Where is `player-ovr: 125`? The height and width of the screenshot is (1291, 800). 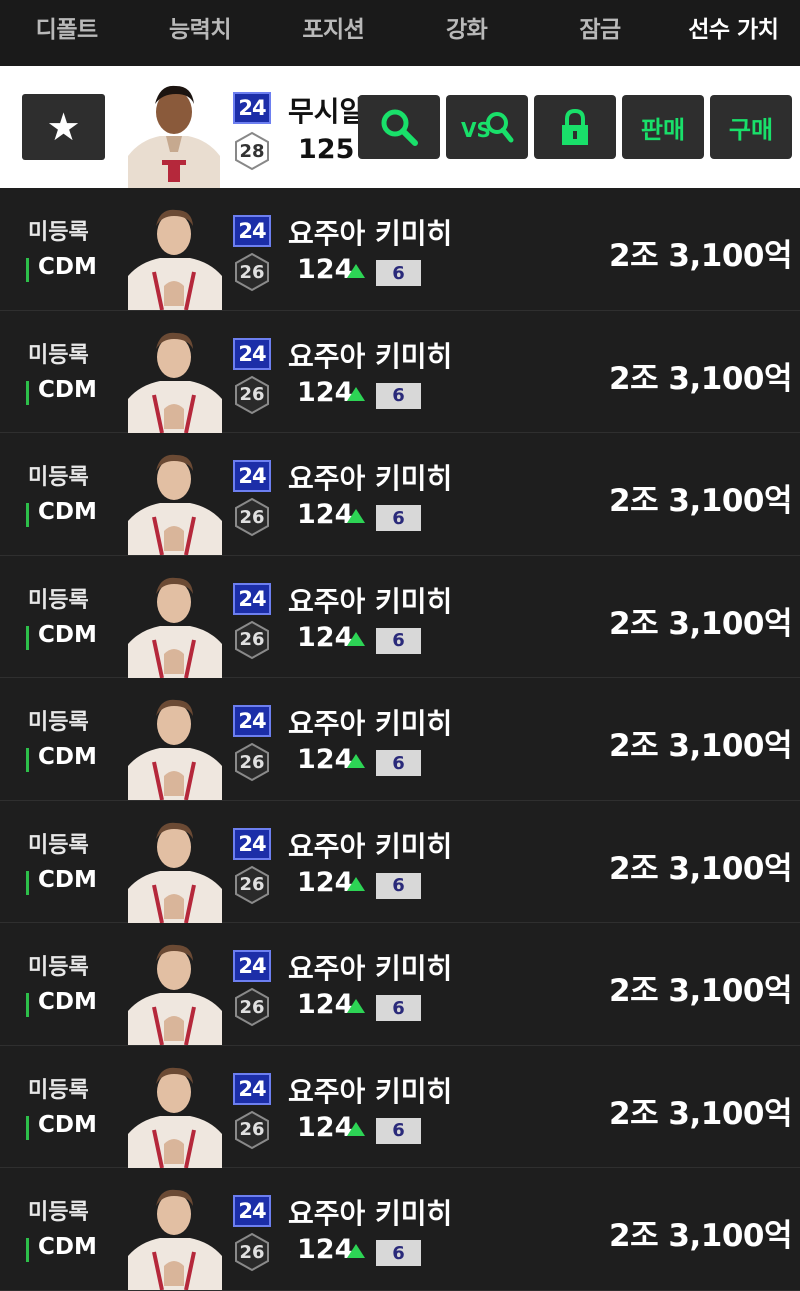
player-ovr: 125 is located at coordinates (326, 149).